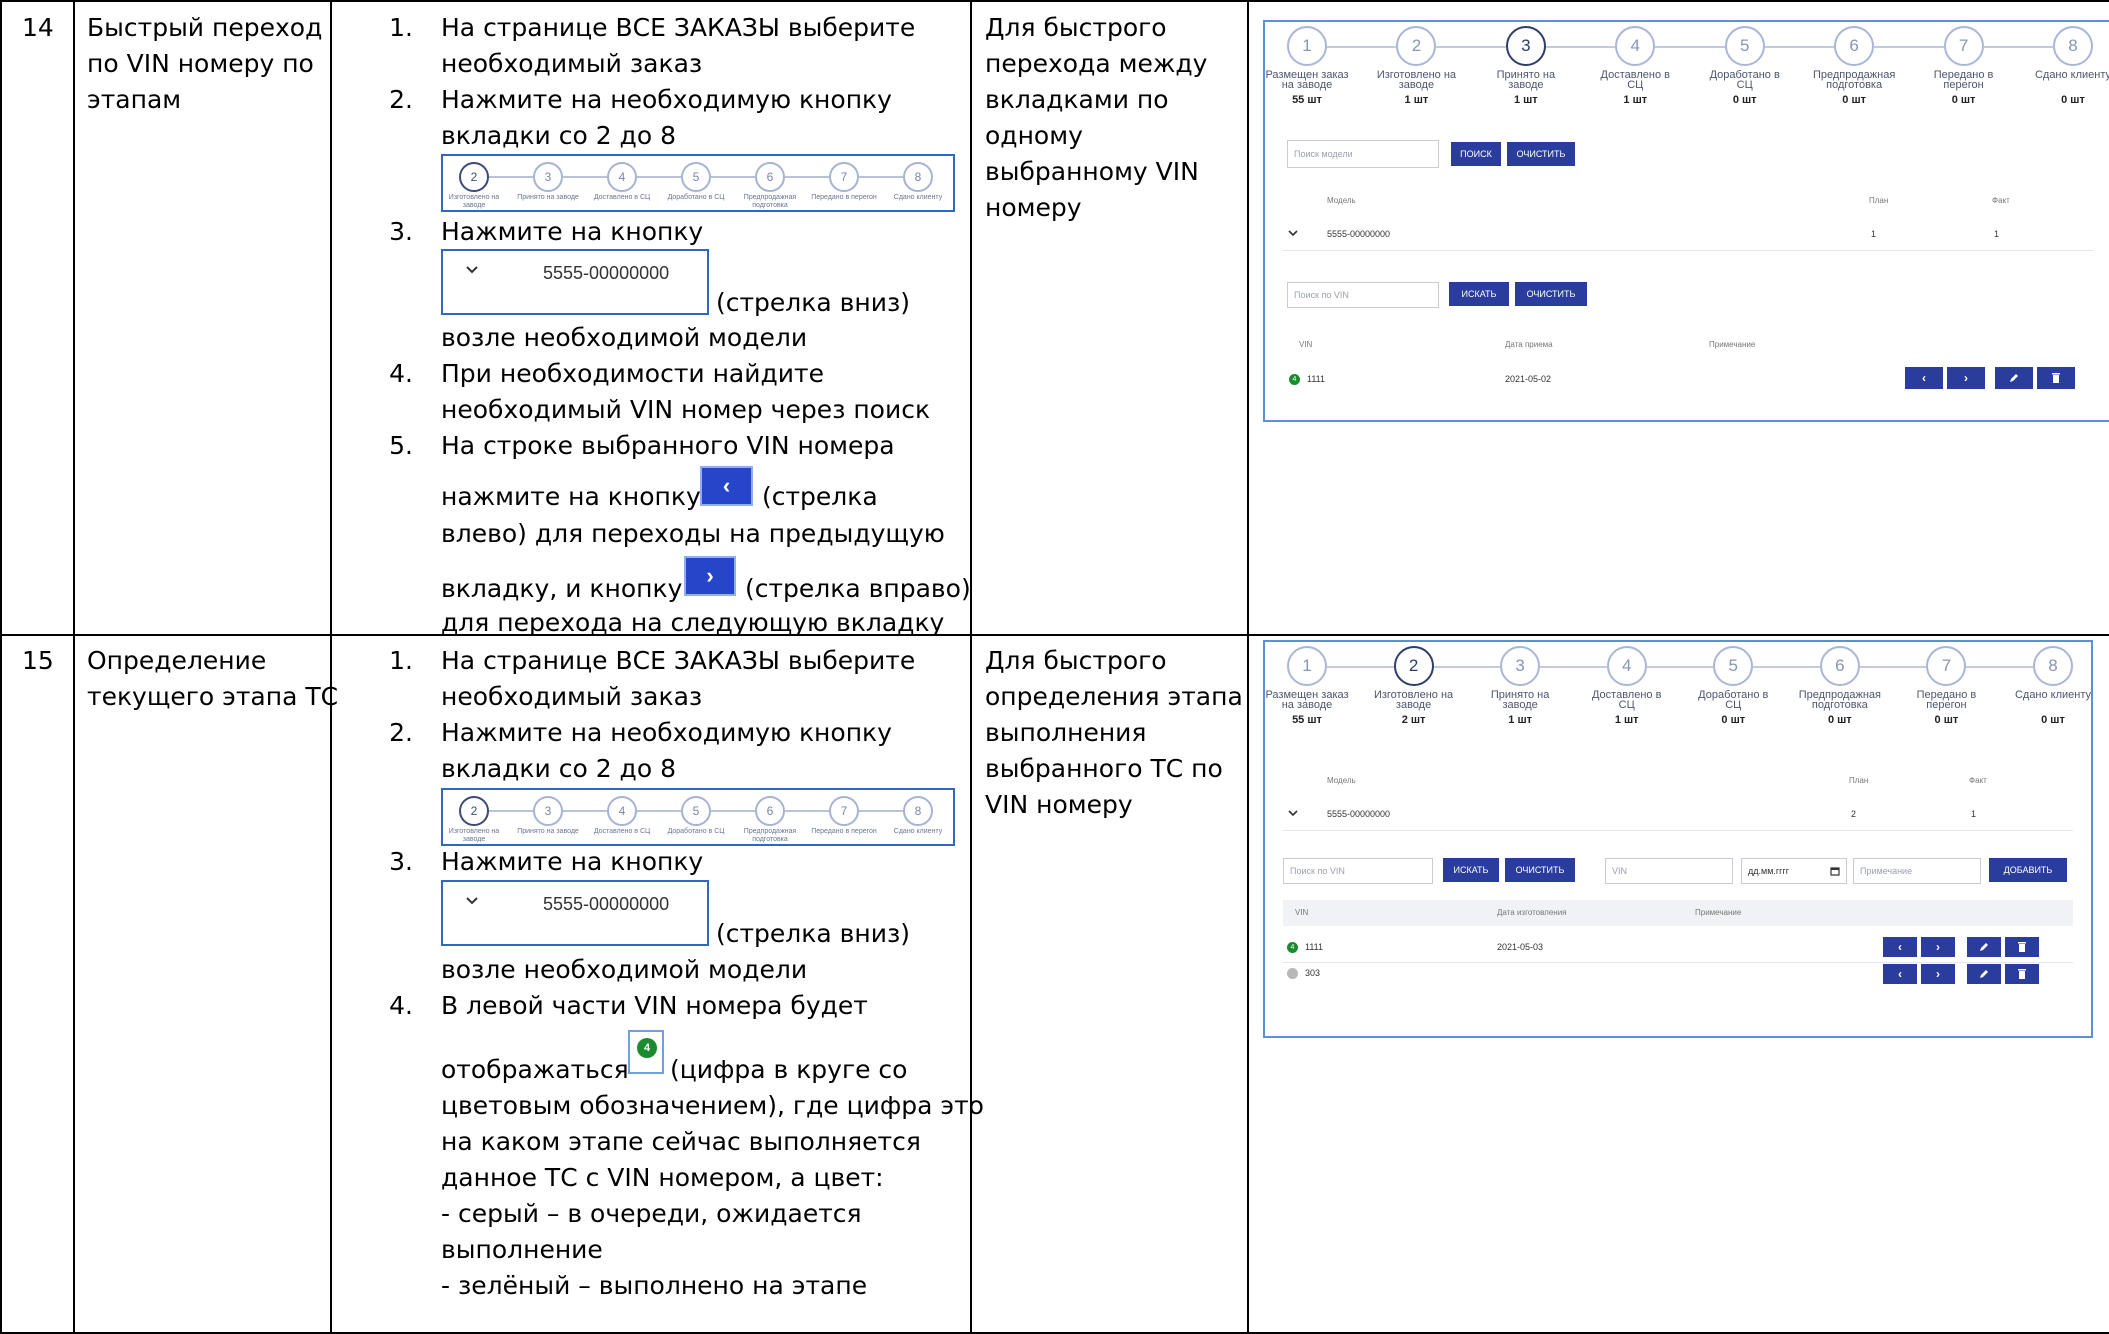 Image resolution: width=2109 pixels, height=1334 pixels. Describe the element at coordinates (624, 337) in the screenshot. I see `step-text: возле необходимой модели` at that location.